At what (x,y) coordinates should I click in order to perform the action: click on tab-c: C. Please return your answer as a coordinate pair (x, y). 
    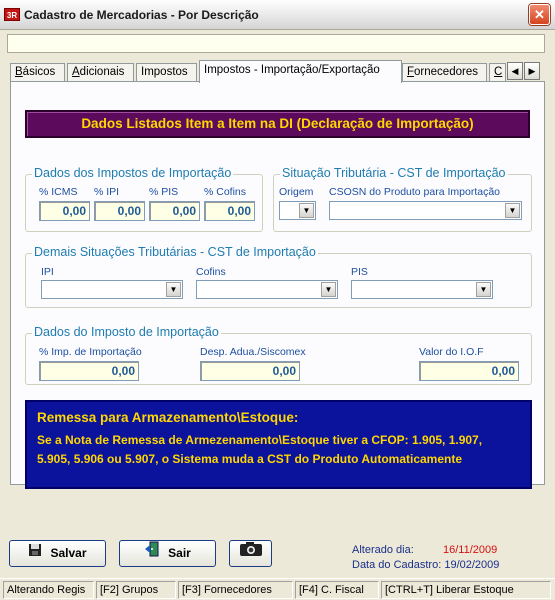
    Looking at the image, I should click on (497, 72).